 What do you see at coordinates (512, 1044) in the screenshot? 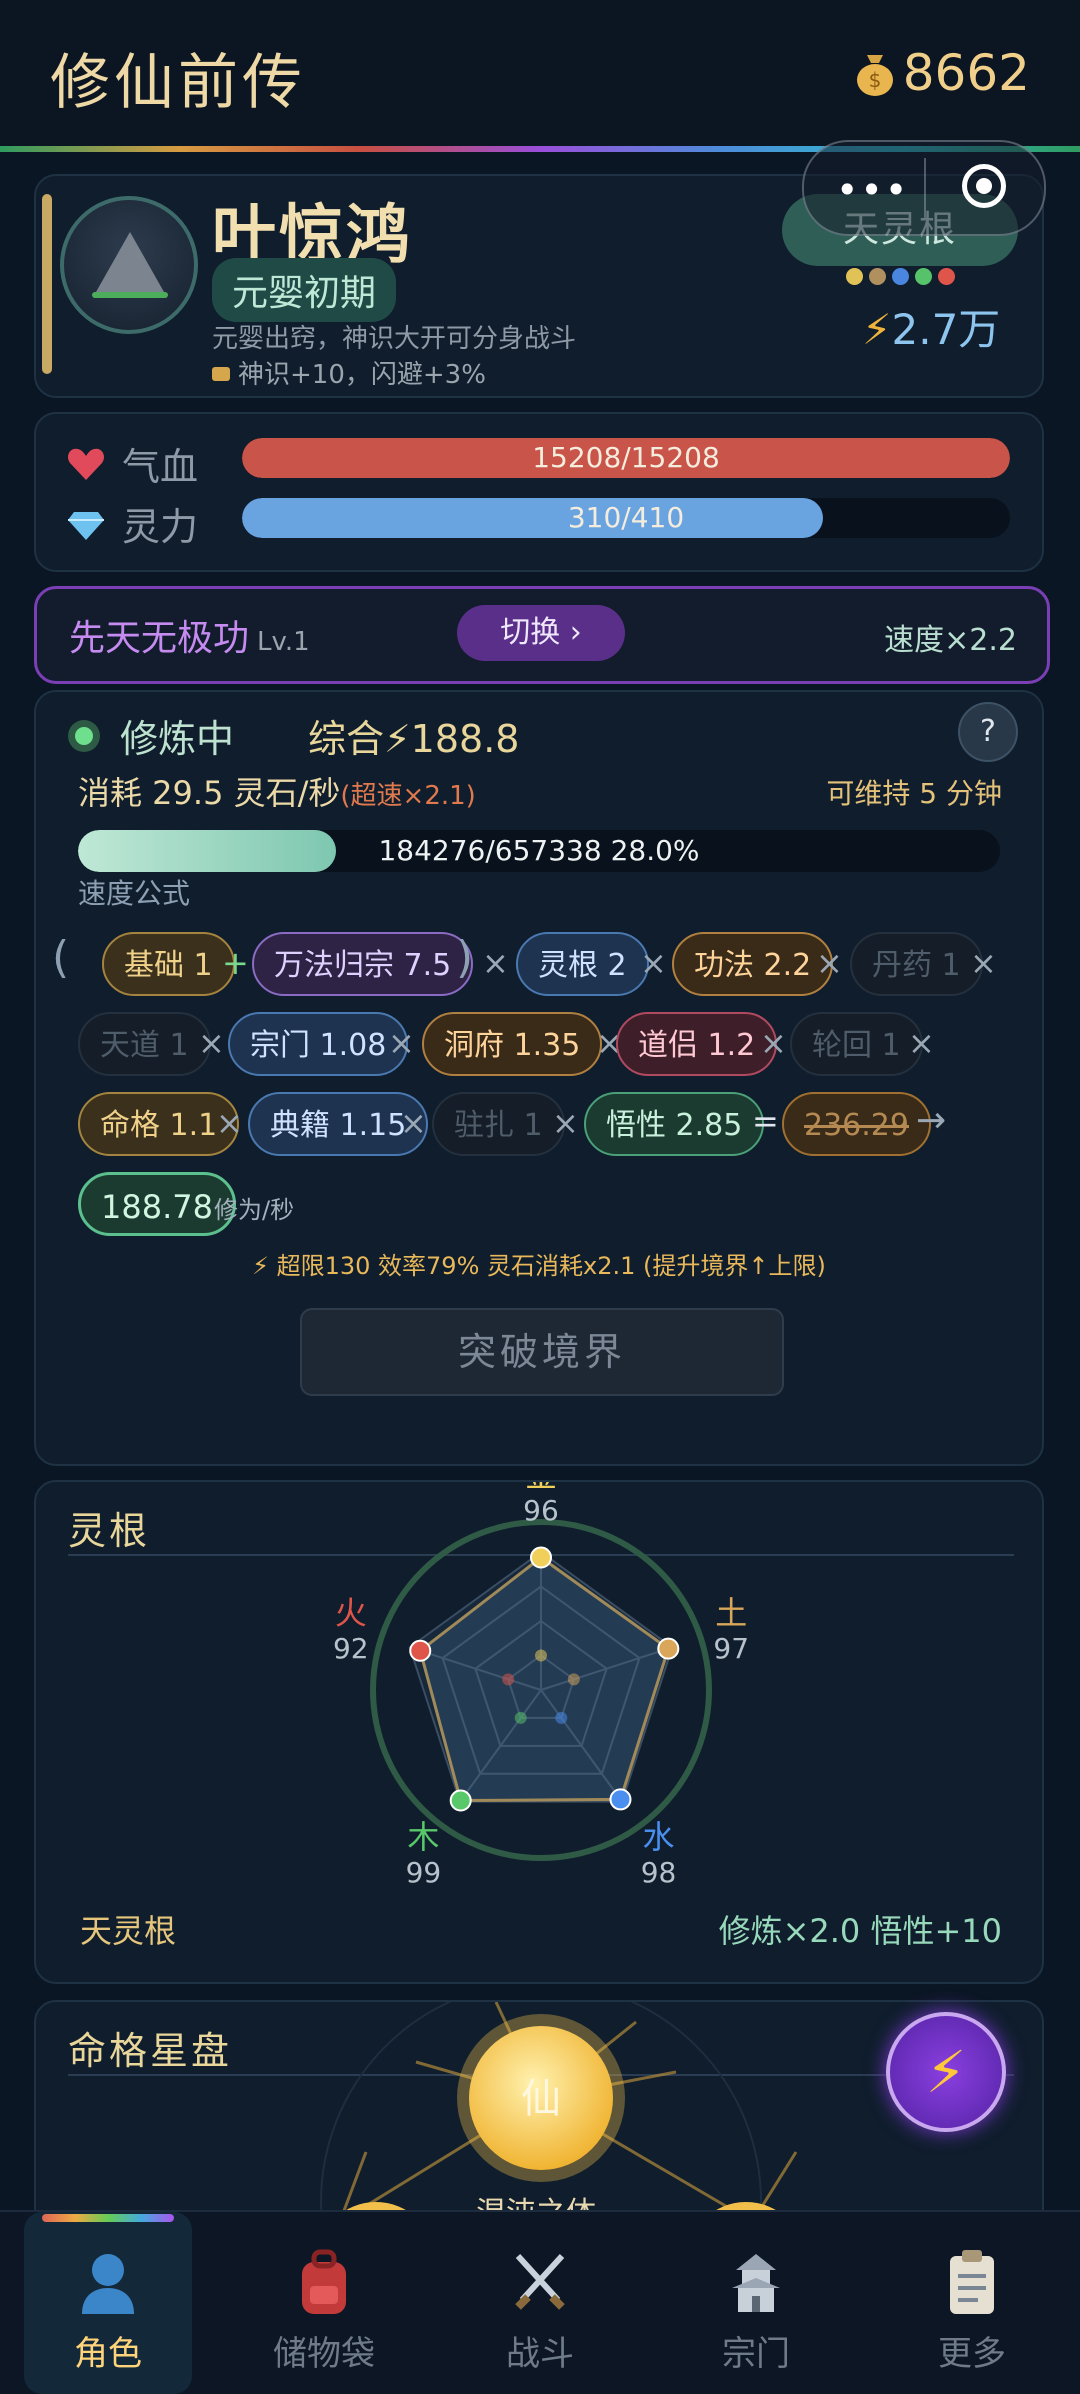
I see `chip-dongfu: 洞府 1.35` at bounding box center [512, 1044].